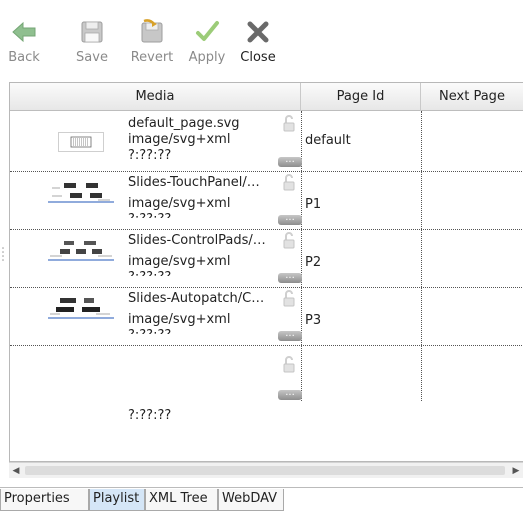  Describe the element at coordinates (258, 57) in the screenshot. I see `close-label: Close` at that location.